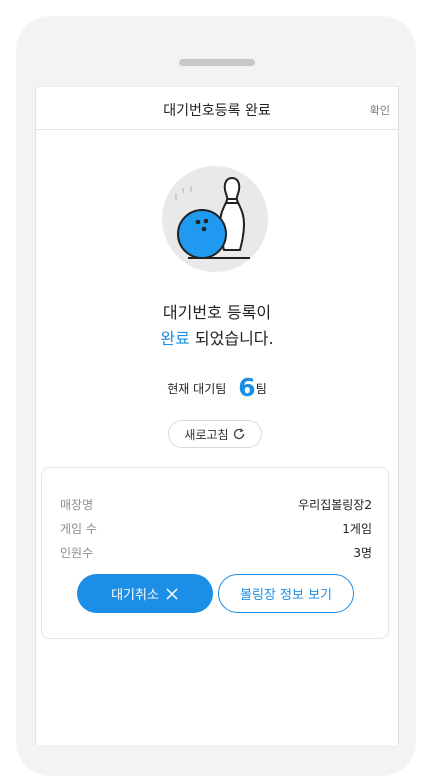 This screenshot has height=776, width=432. I want to click on waiting-count: 현재 대기팀 6팀, so click(217, 386).